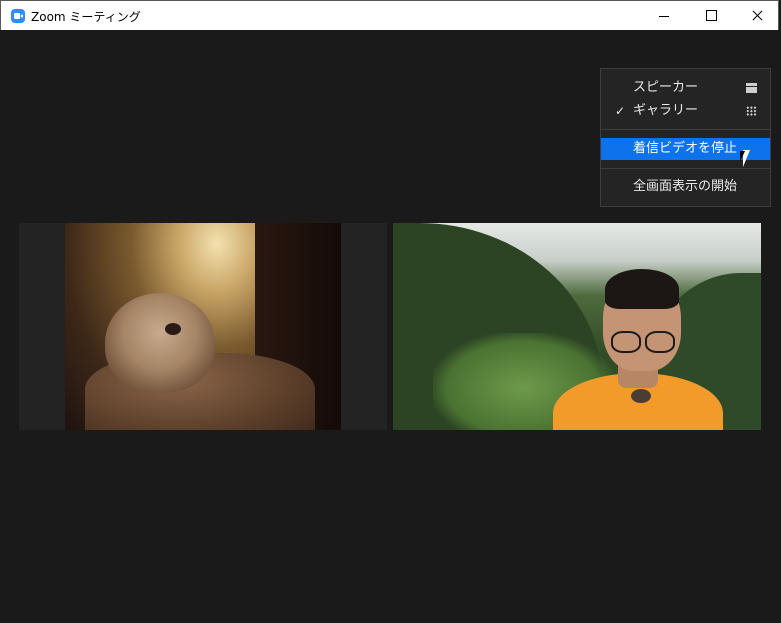 This screenshot has height=623, width=781. I want to click on view-menu: スピーカー ✓ ギャラリー 着信ビデオを停止 全画面表示の開始, so click(685, 137).